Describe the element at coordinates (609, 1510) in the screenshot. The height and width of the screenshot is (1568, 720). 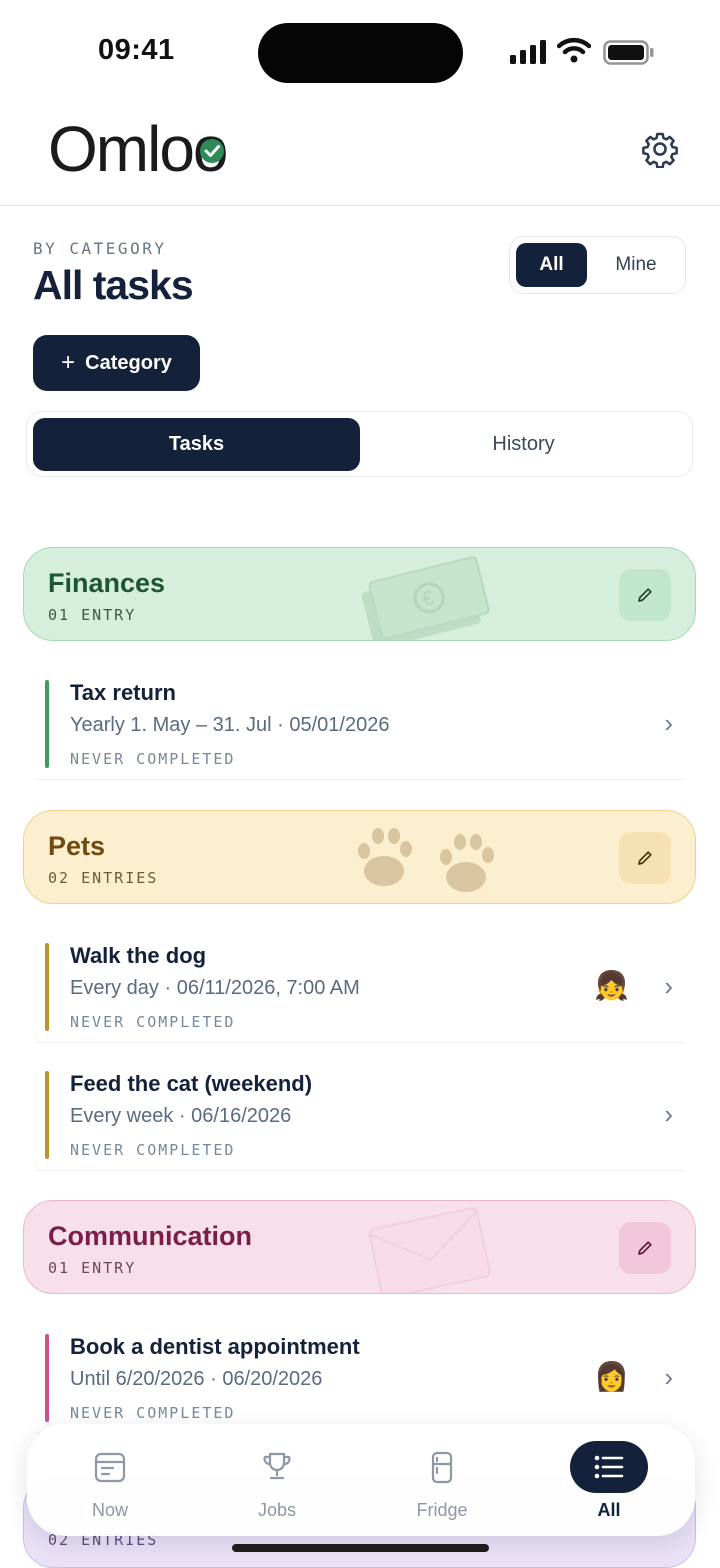
I see `nav-label: All` at that location.